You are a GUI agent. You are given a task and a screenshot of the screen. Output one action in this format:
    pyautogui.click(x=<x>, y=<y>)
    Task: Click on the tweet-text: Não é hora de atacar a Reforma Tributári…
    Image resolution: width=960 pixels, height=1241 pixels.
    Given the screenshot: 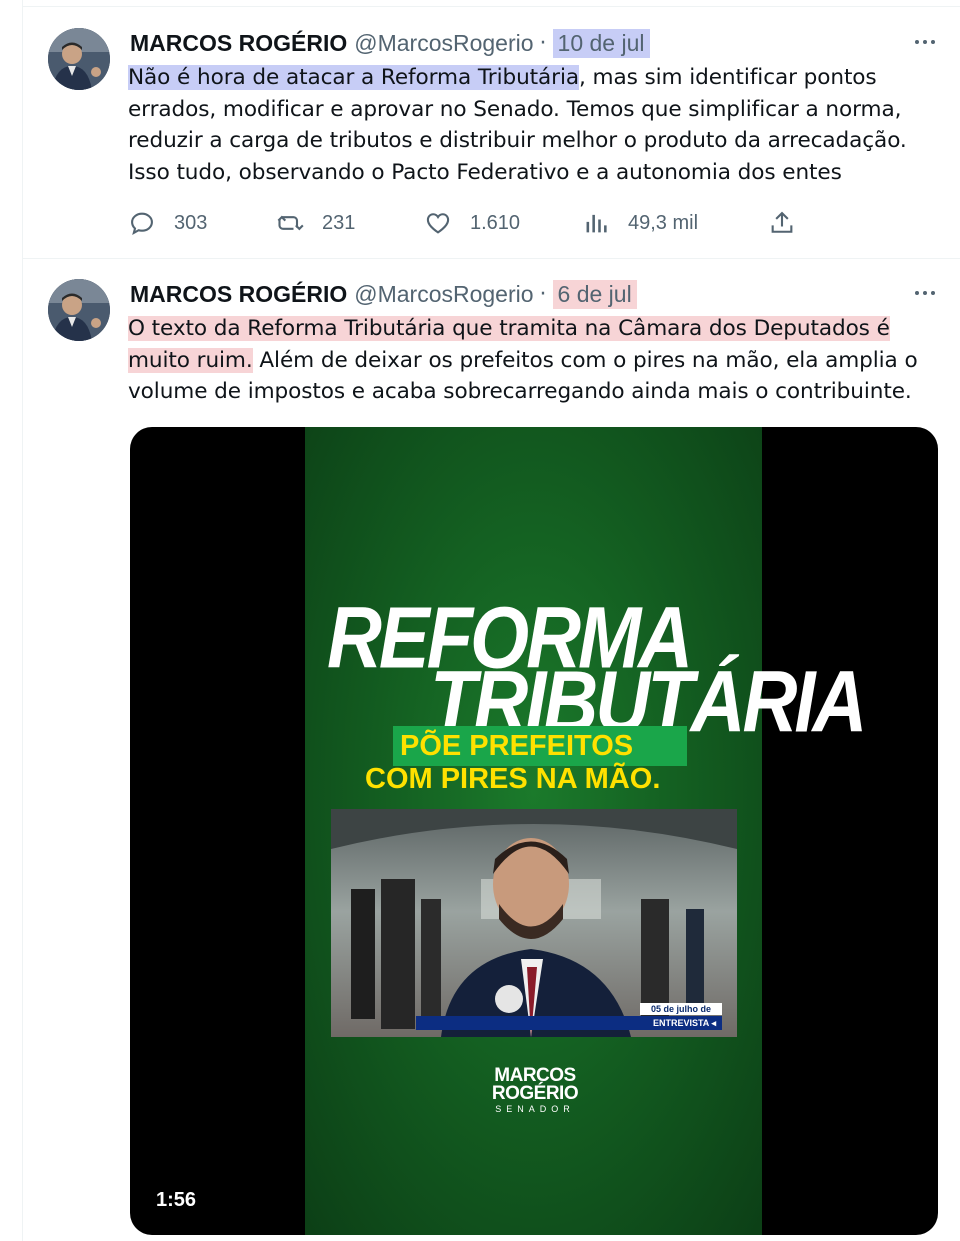 What is the action you would take?
    pyautogui.click(x=528, y=125)
    